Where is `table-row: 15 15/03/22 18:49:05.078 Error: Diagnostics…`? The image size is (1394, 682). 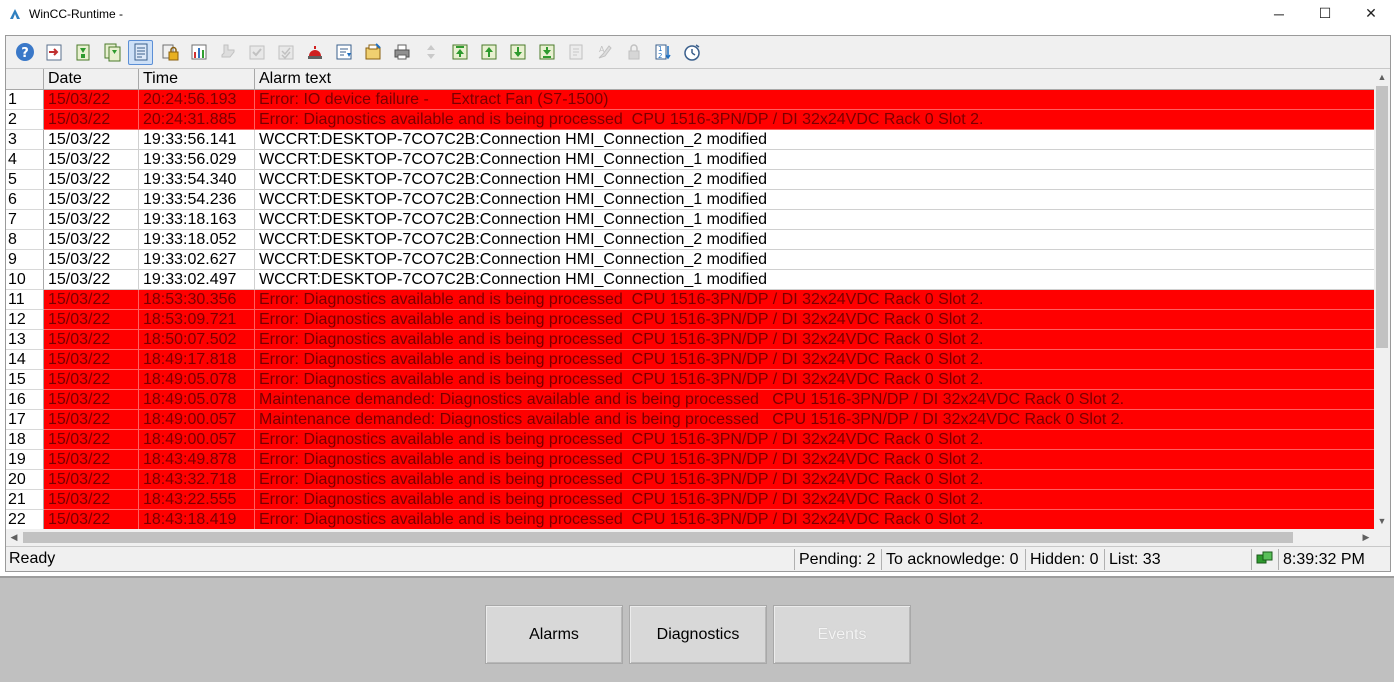
table-row: 15 15/03/22 18:49:05.078 Error: Diagnostics… is located at coordinates (690, 380).